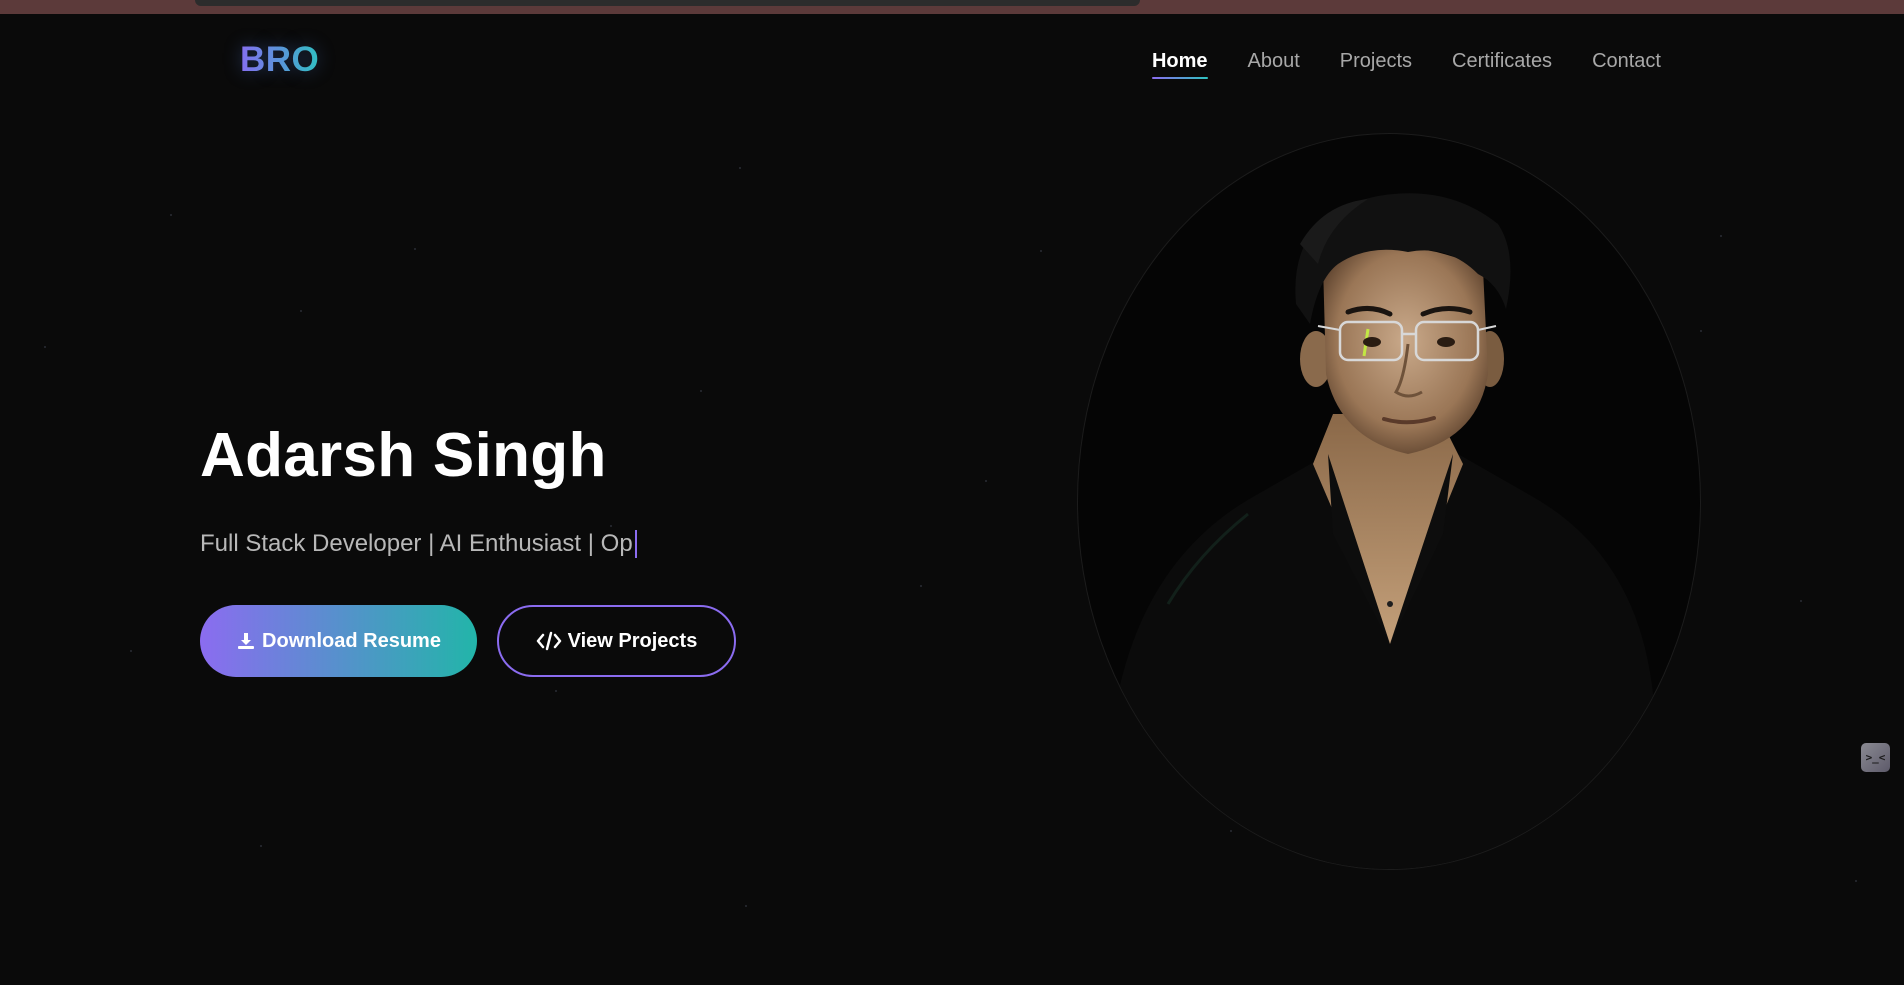  Describe the element at coordinates (246, 641) in the screenshot. I see `download-icon` at that location.